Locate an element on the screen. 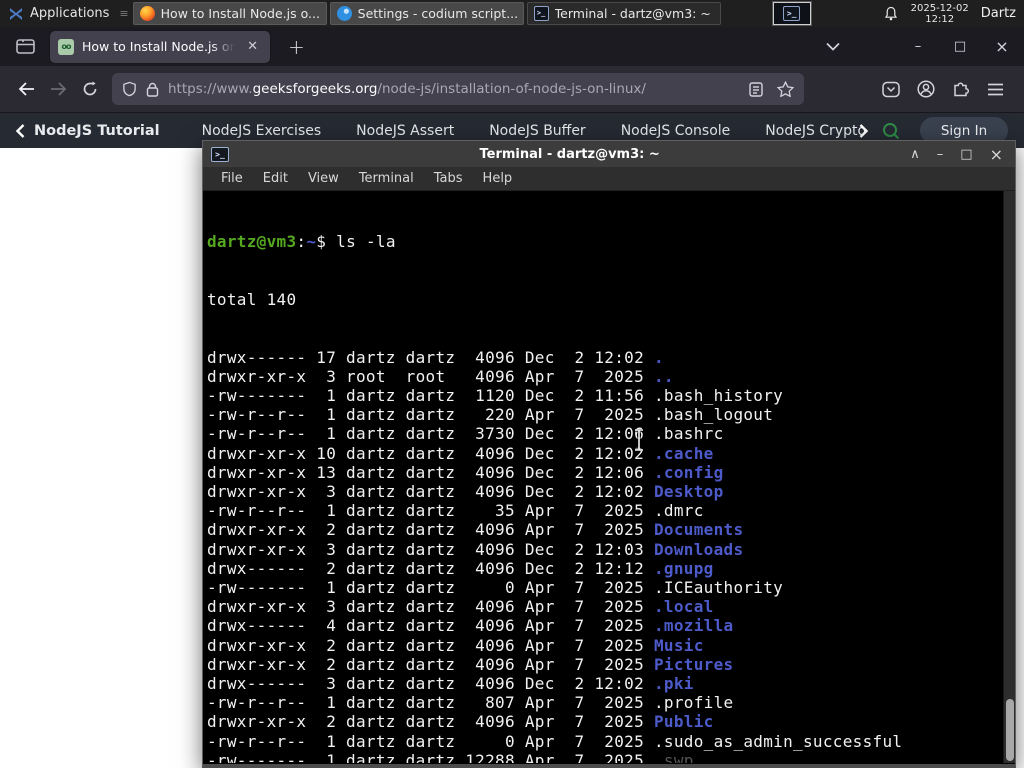 This screenshot has height=768, width=1024. account-icon is located at coordinates (926, 89).